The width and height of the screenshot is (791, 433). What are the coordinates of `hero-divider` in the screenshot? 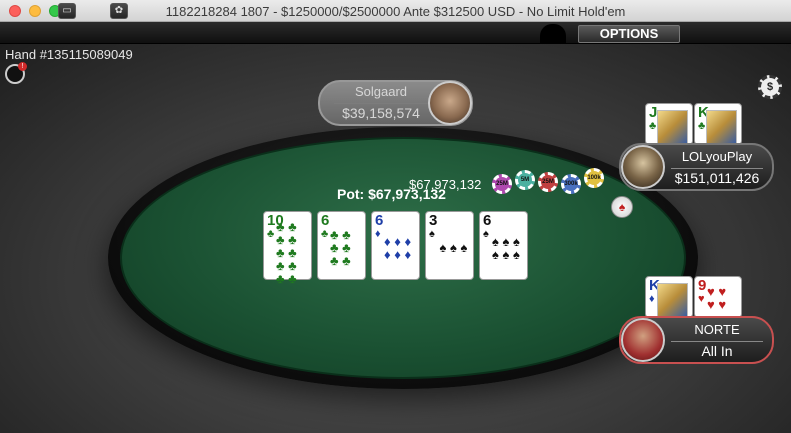 It's located at (717, 341).